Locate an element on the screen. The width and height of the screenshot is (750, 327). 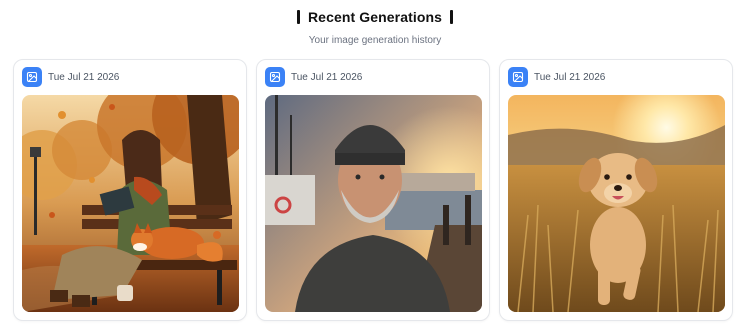
page-title: Recent Generations is located at coordinates (375, 17).